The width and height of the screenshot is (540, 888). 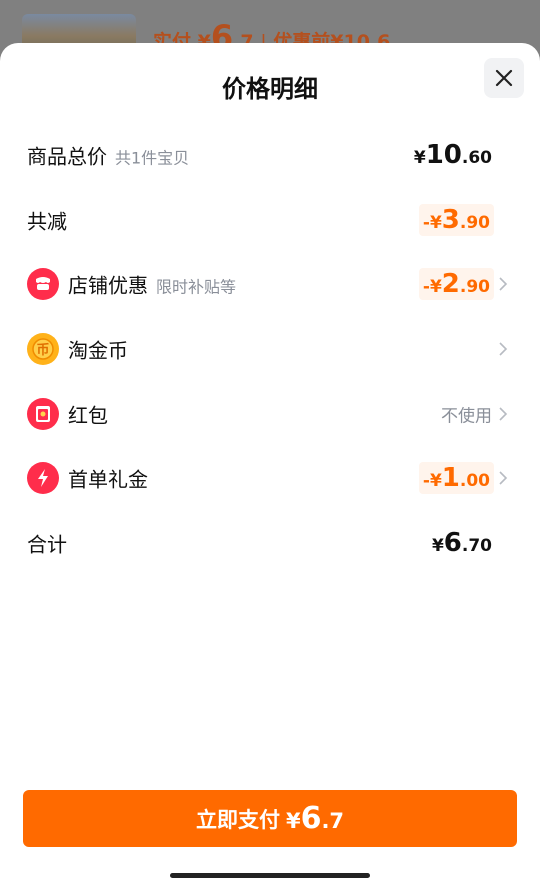 What do you see at coordinates (43, 284) in the screenshot?
I see `store-icon` at bounding box center [43, 284].